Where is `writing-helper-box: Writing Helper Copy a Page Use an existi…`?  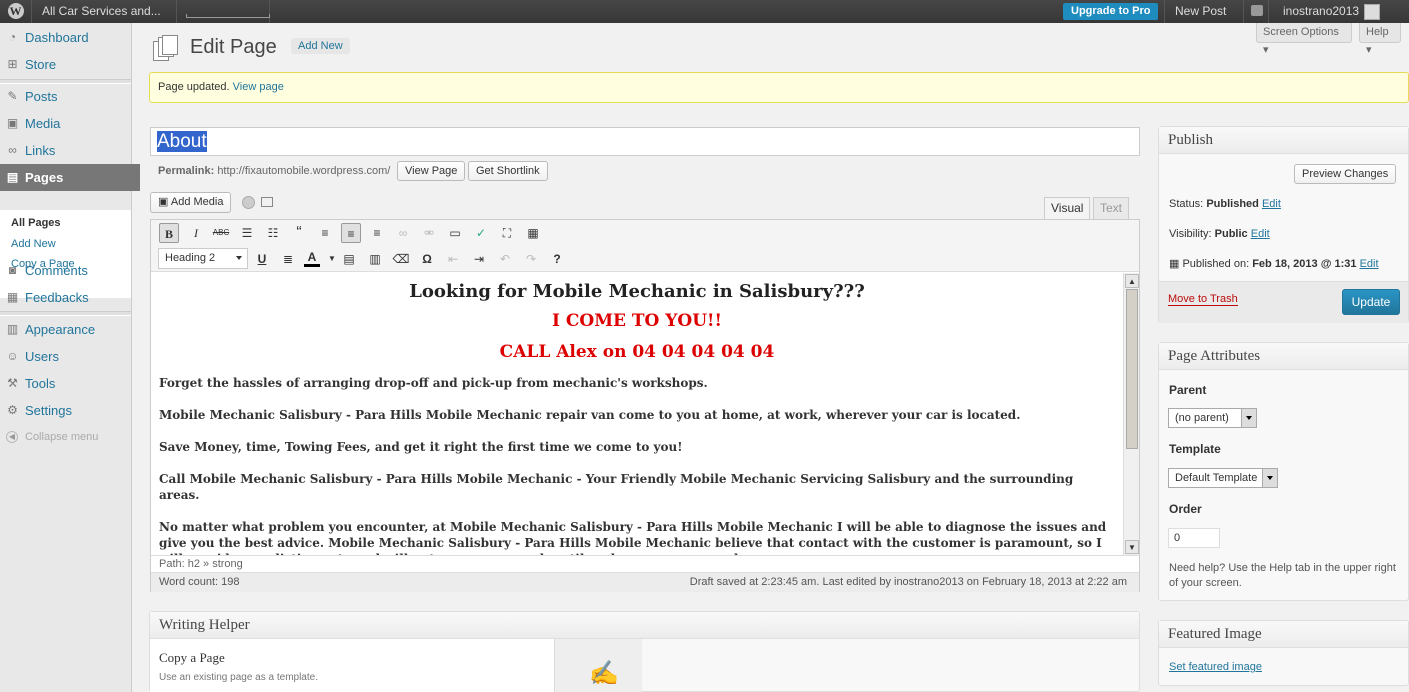 writing-helper-box: Writing Helper Copy a Page Use an existi… is located at coordinates (644, 651).